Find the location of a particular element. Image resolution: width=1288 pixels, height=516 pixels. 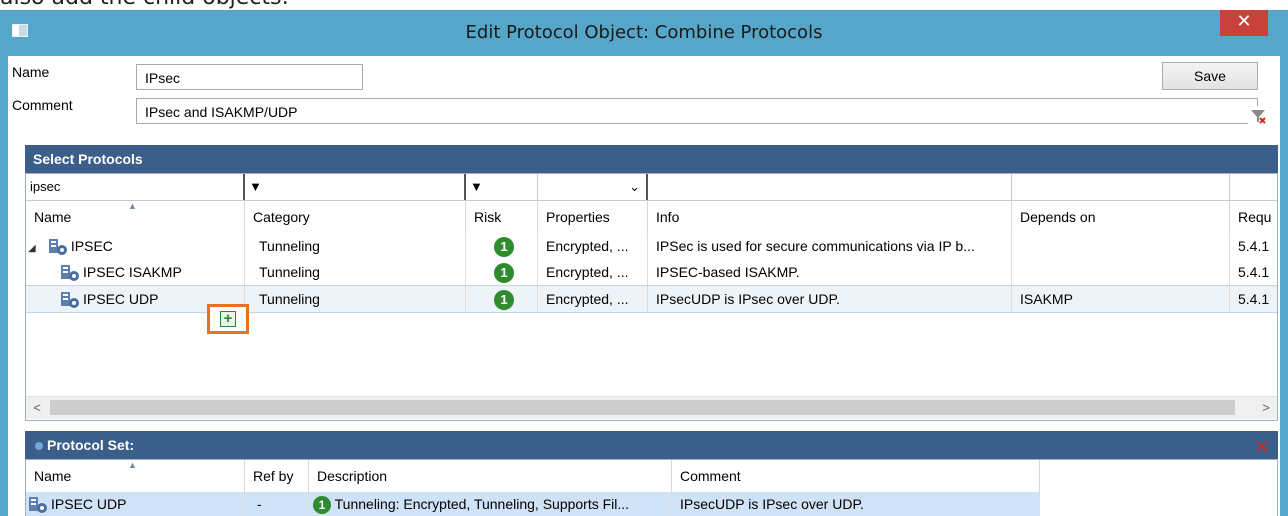

column-header-requirement: Requ is located at coordinates (1253, 217).